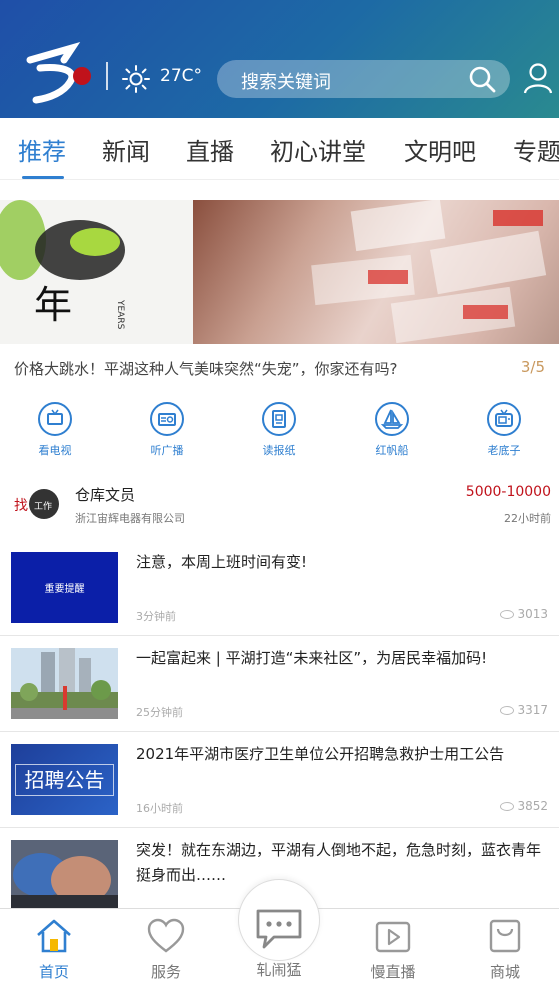  Describe the element at coordinates (393, 937) in the screenshot. I see `video-icon` at that location.